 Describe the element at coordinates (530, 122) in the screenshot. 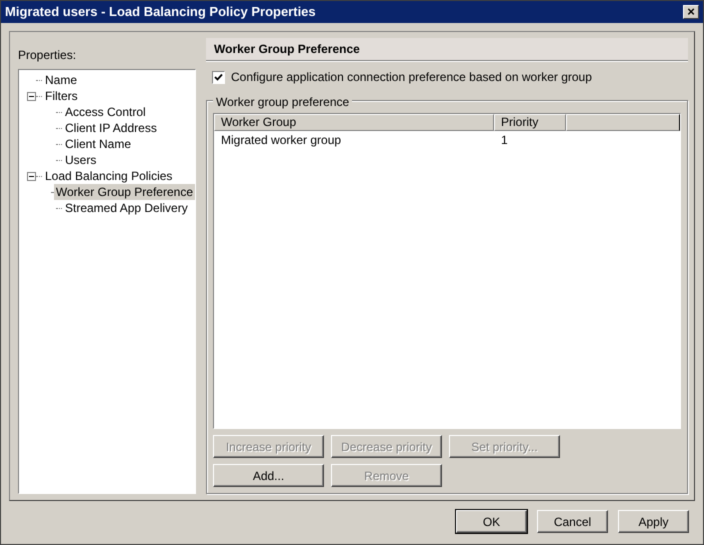

I see `column-header: Priority` at that location.